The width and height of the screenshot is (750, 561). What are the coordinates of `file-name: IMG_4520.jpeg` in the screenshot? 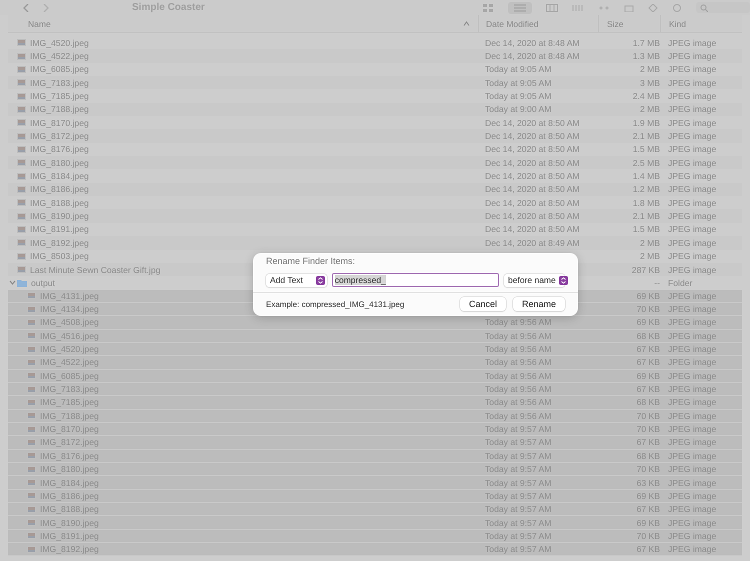 It's located at (59, 43).